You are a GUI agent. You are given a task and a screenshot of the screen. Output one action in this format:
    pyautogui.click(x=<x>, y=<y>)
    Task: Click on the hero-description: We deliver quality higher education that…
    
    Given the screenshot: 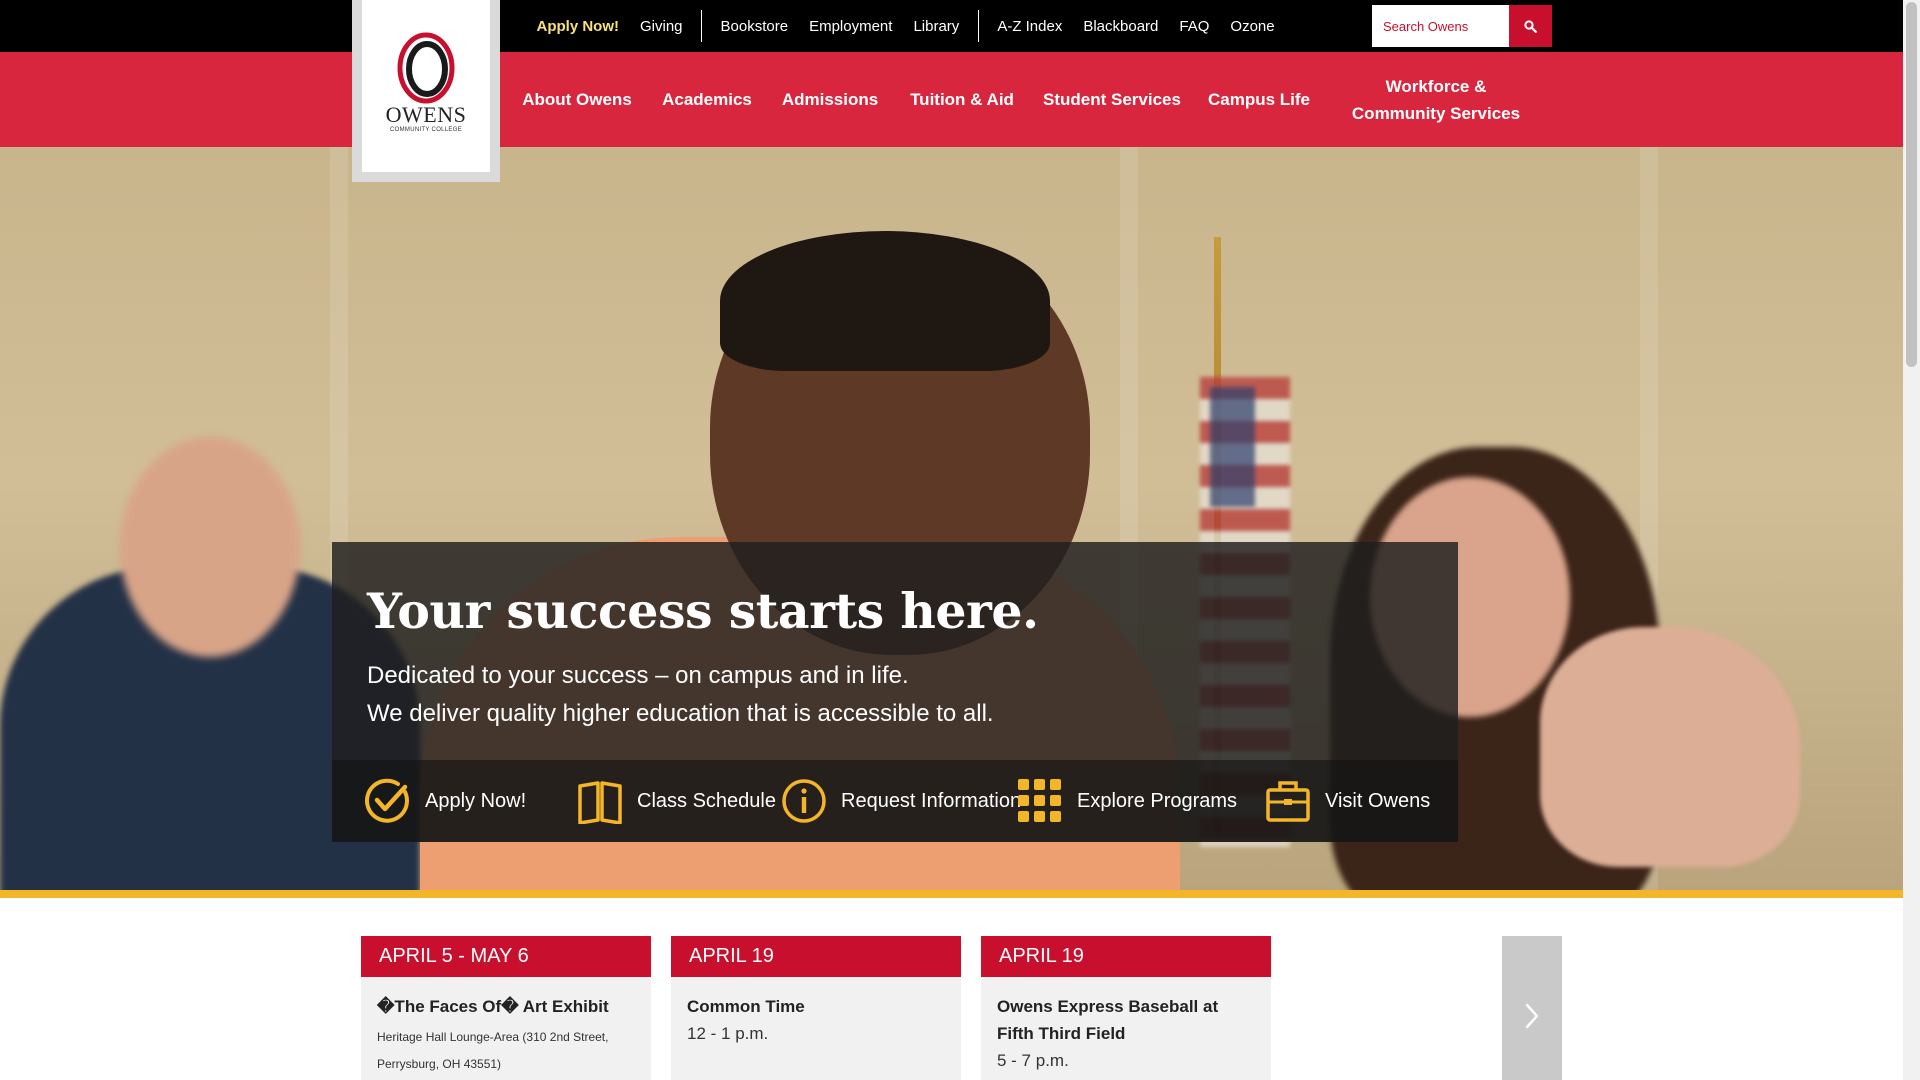 What is the action you would take?
    pyautogui.click(x=680, y=713)
    